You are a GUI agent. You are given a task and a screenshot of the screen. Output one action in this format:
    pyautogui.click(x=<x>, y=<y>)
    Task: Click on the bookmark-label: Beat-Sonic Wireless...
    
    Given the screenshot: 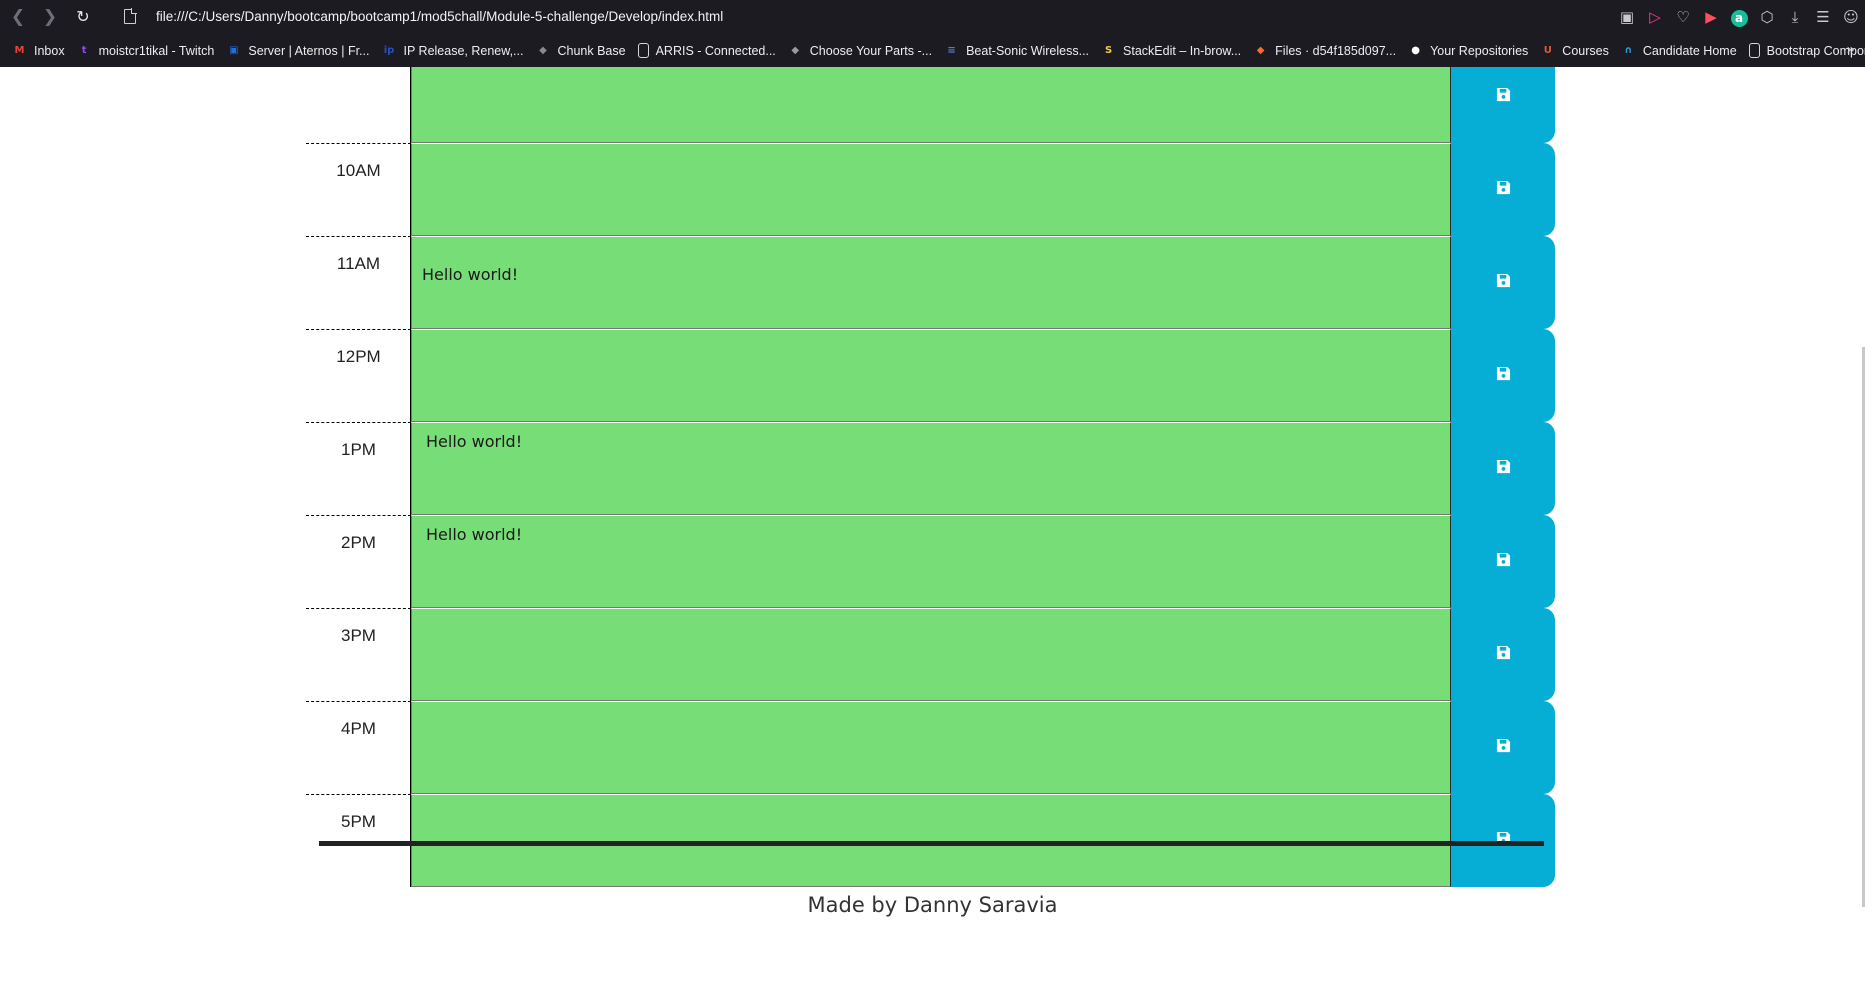 What is the action you would take?
    pyautogui.click(x=1028, y=50)
    